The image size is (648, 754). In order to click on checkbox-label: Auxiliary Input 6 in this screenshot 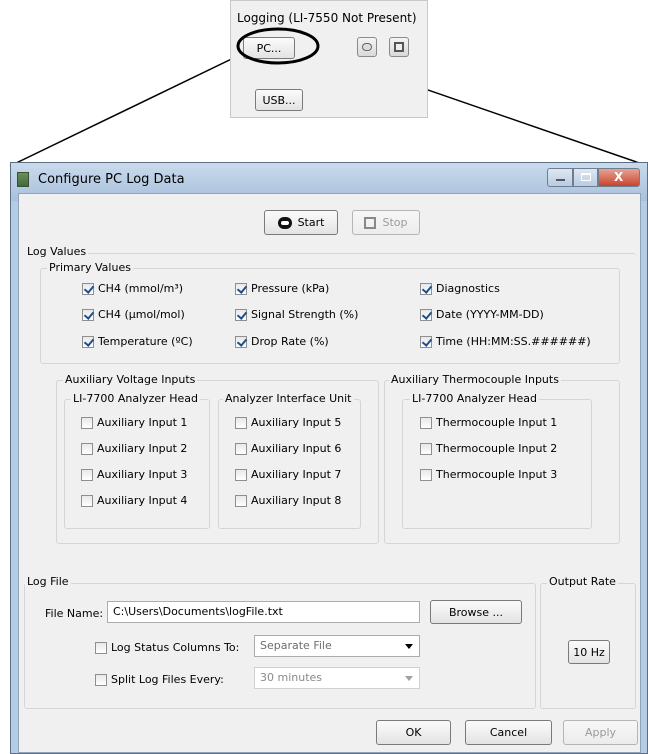, I will do `click(296, 448)`.